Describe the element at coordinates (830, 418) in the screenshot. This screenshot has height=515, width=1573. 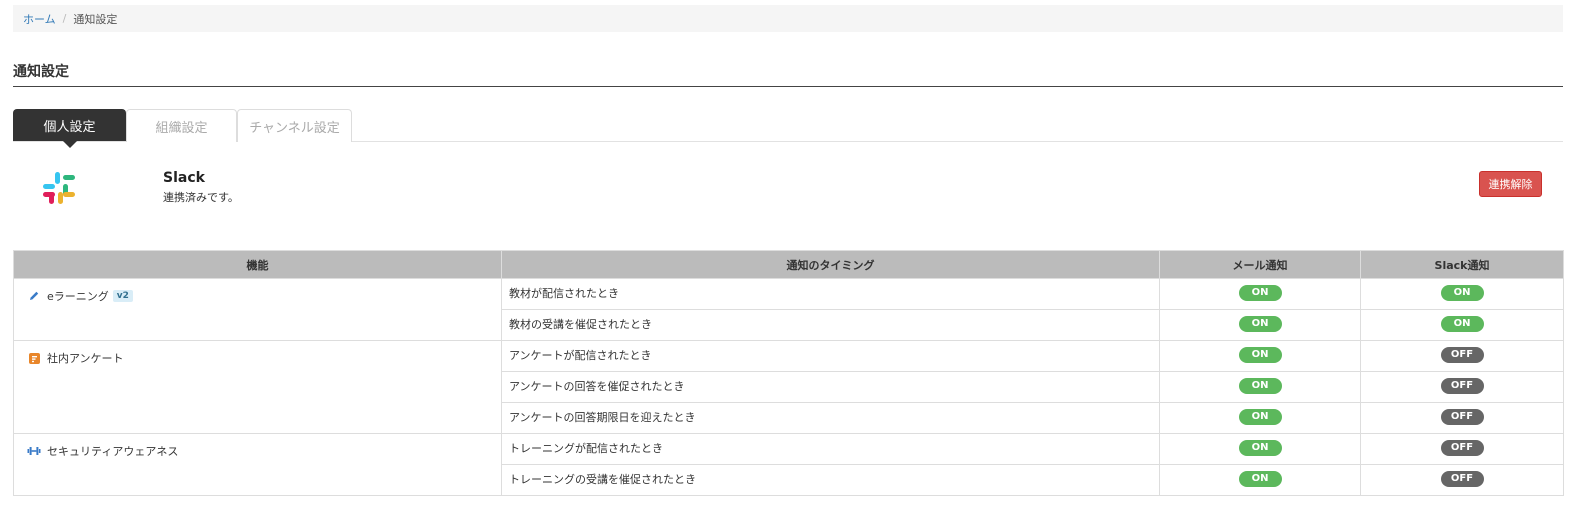
I see `timing-cell: アンケートの回答期限日を迎えたとき` at that location.